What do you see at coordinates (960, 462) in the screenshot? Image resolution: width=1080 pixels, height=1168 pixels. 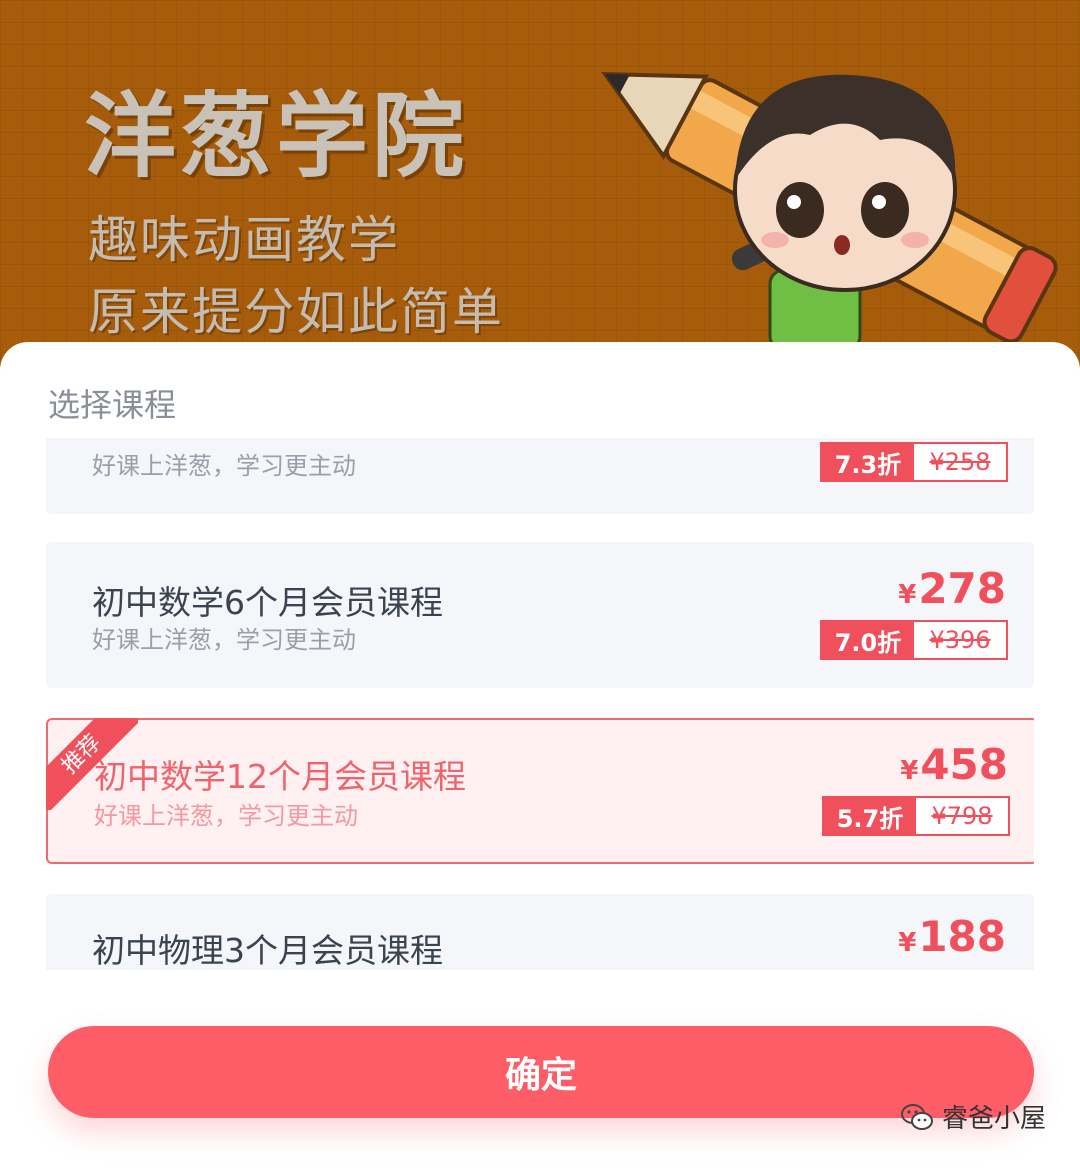 I see `original-price: ¥258` at bounding box center [960, 462].